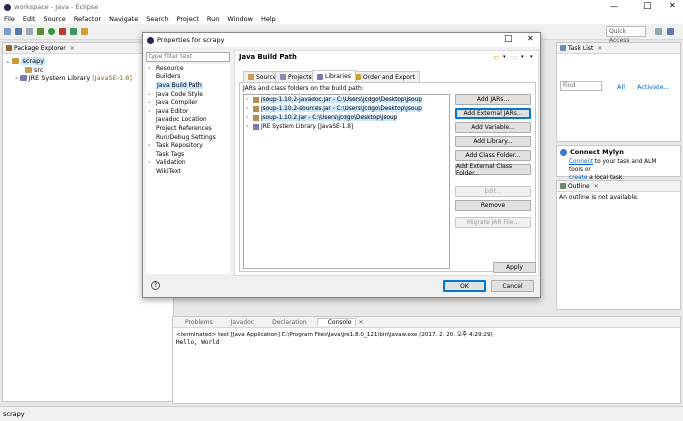 The height and width of the screenshot is (421, 683). I want to click on back-icon: ⇦, so click(496, 57).